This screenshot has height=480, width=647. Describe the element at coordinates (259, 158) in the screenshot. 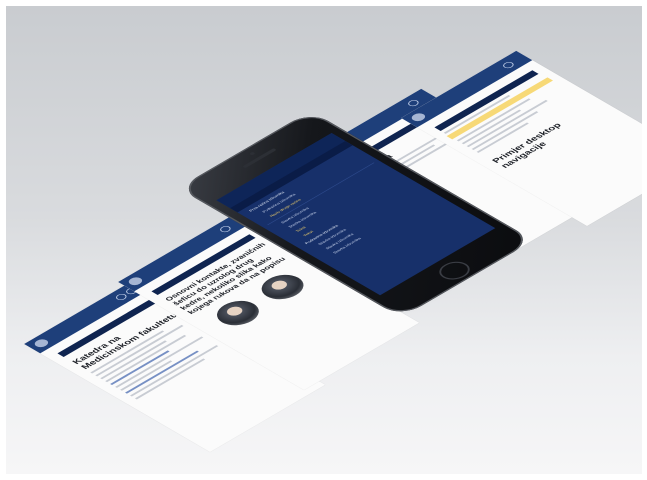

I see `speaker-grille` at that location.